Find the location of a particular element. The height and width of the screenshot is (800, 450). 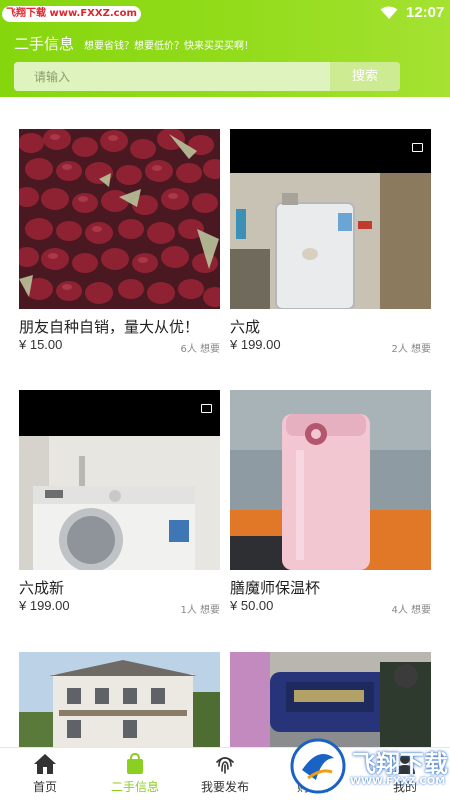

watermark-title: 飞翔下载 is located at coordinates (400, 764).